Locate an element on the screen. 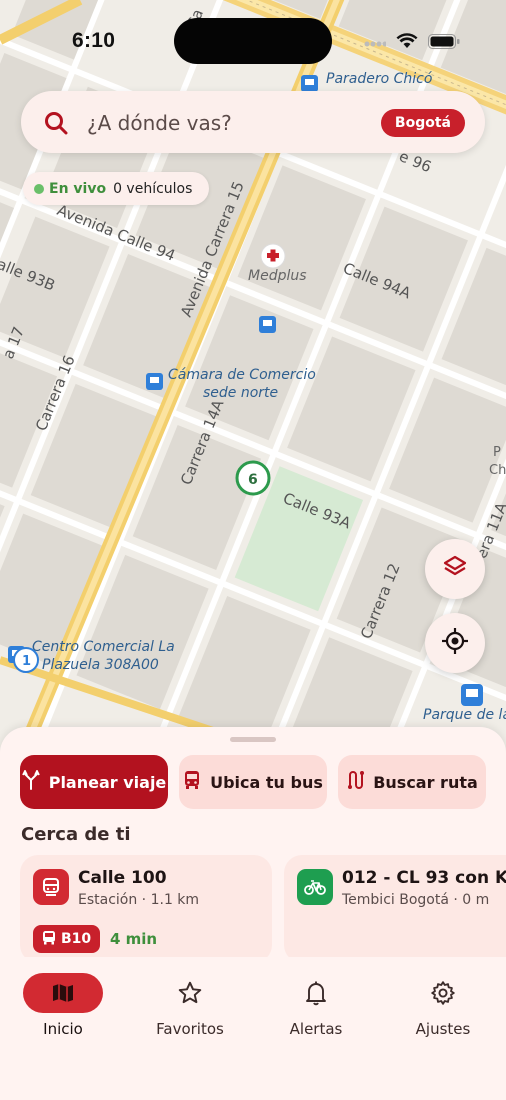 The image size is (506, 1100). layers-button is located at coordinates (455, 569).